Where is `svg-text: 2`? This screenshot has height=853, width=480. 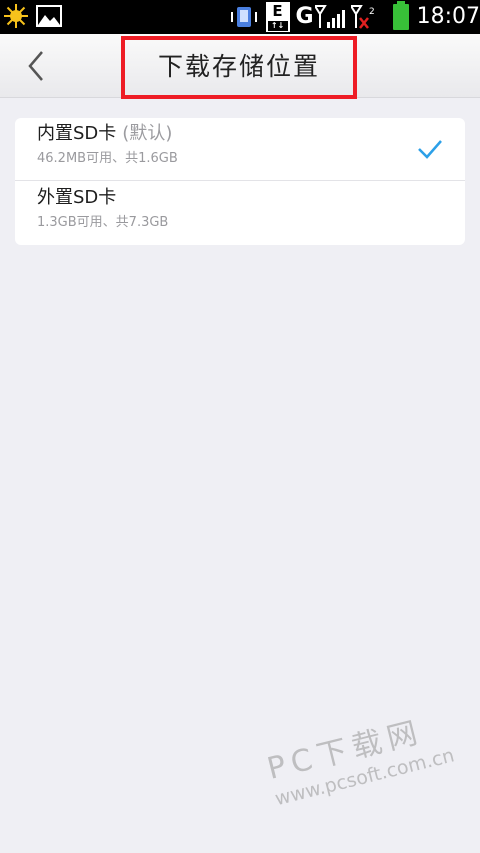 svg-text: 2 is located at coordinates (372, 12).